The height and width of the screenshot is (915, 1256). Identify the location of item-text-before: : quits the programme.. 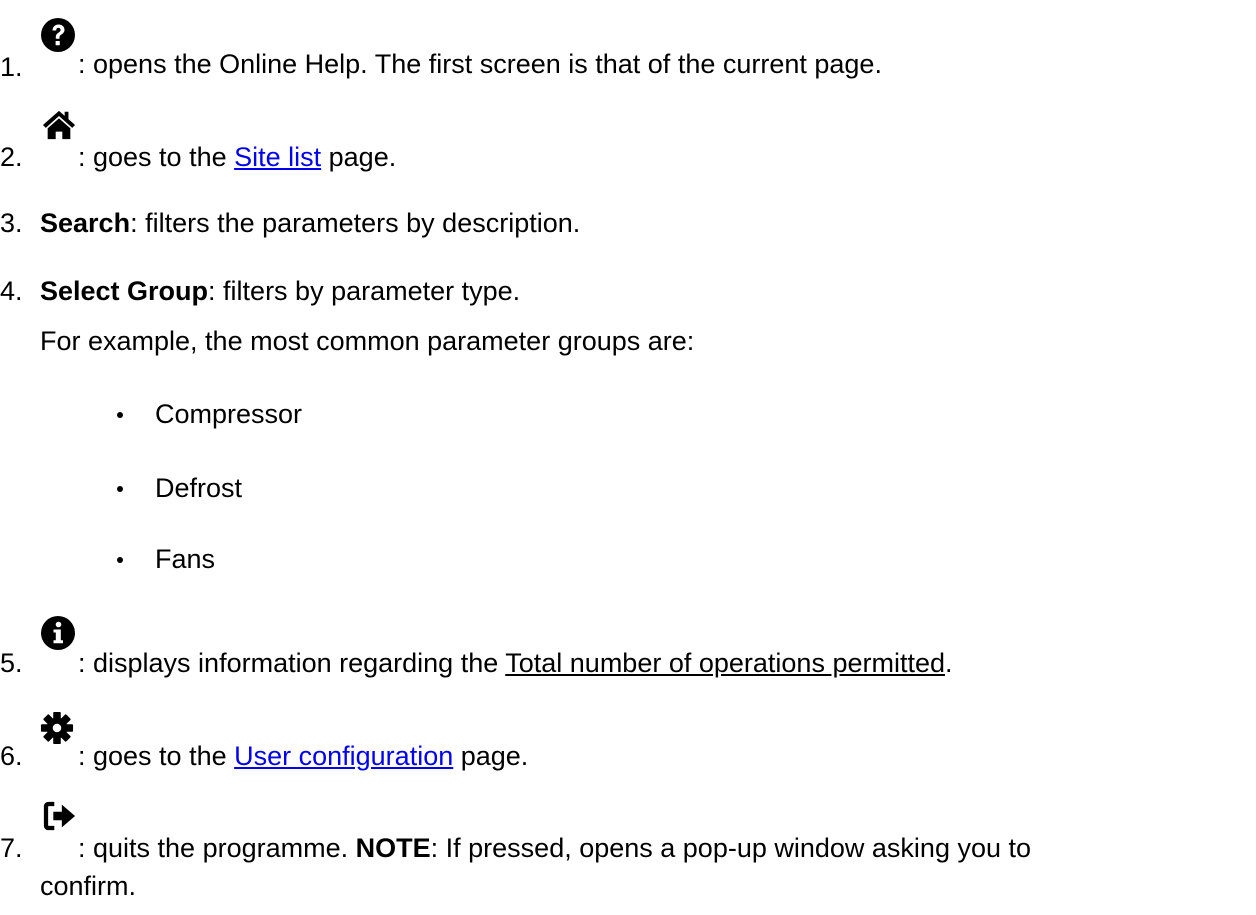
(217, 848).